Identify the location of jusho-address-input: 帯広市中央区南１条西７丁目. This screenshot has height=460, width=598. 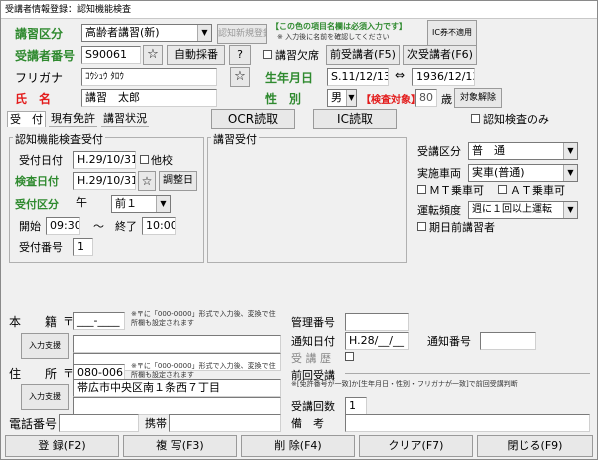
(177, 388).